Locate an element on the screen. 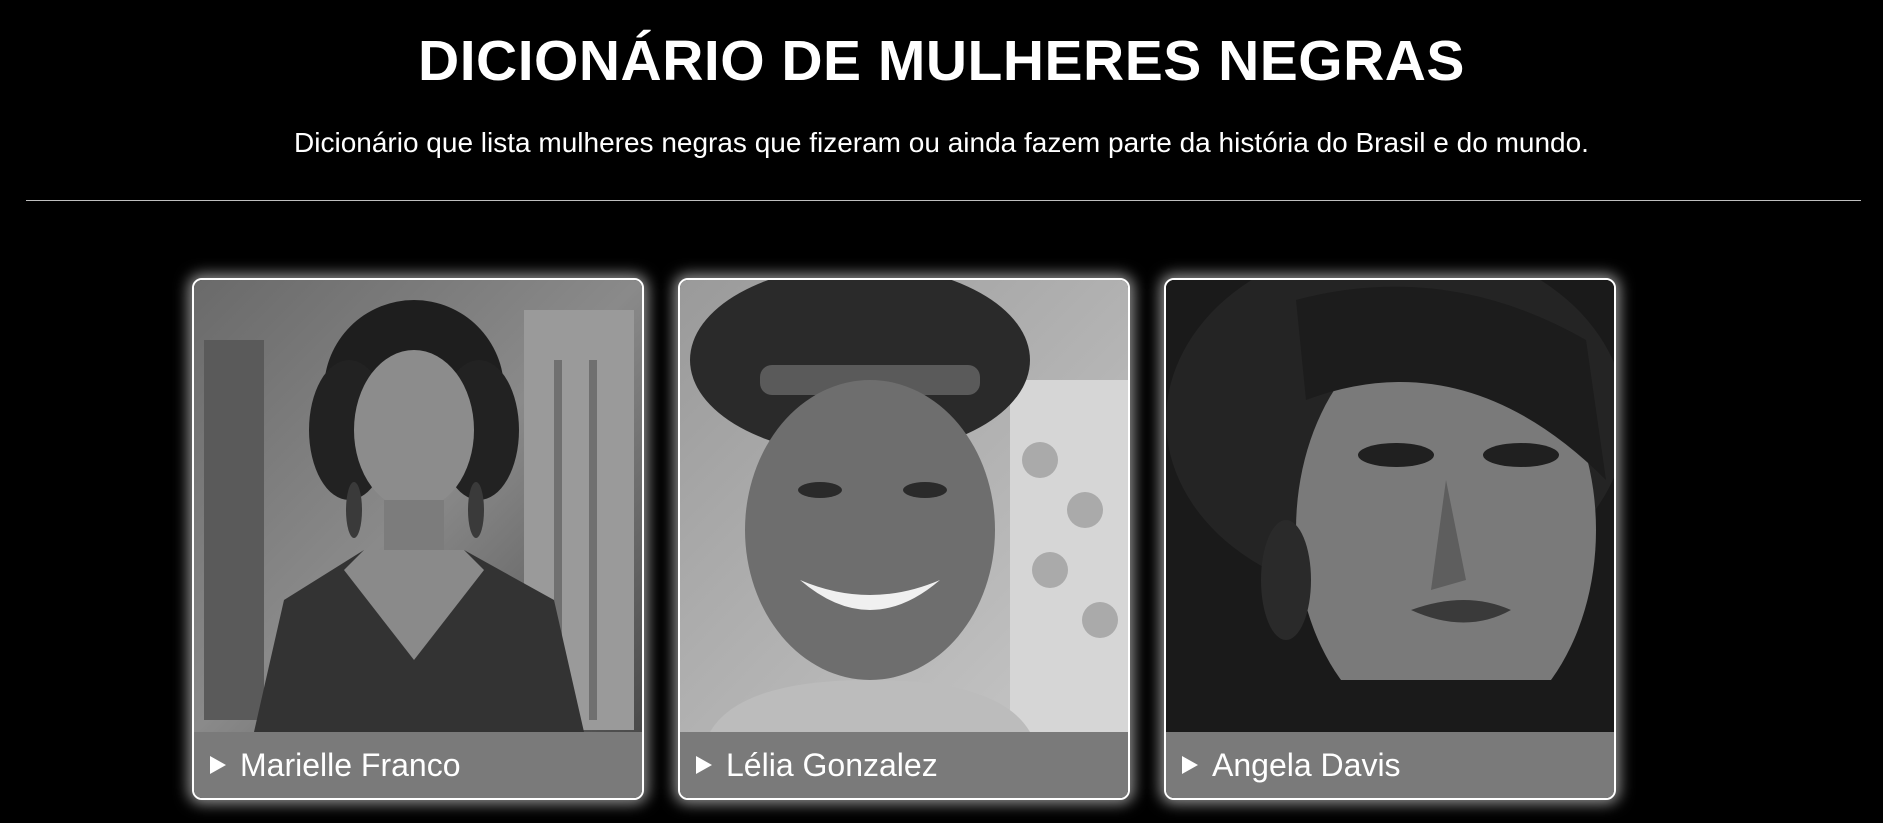 This screenshot has height=823, width=1883. card-caption: Angela Davis is located at coordinates (1390, 765).